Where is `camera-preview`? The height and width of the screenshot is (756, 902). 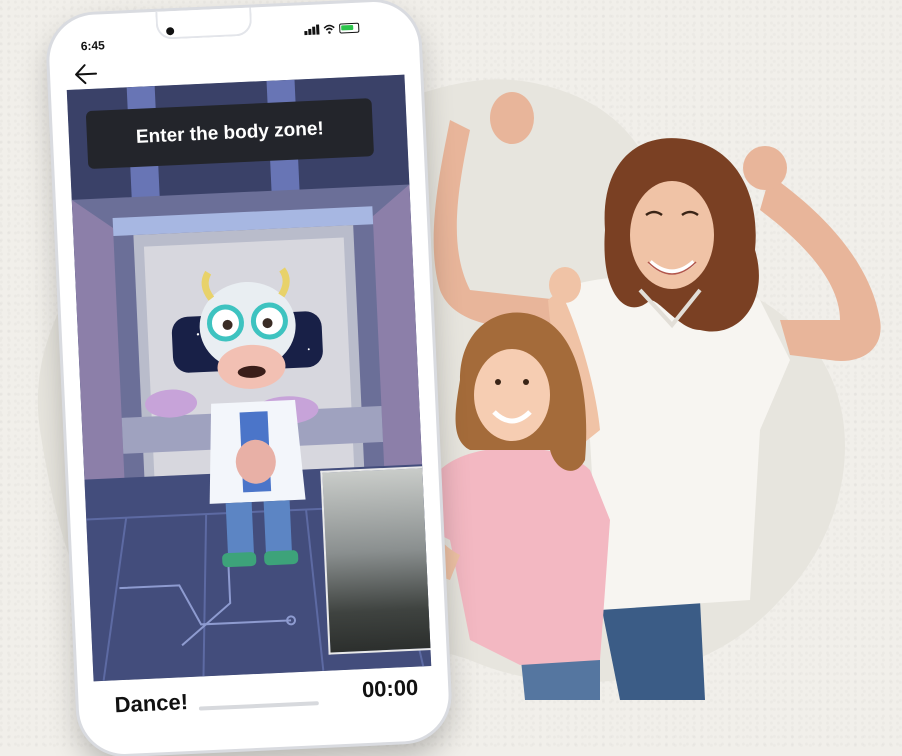 camera-preview is located at coordinates (376, 560).